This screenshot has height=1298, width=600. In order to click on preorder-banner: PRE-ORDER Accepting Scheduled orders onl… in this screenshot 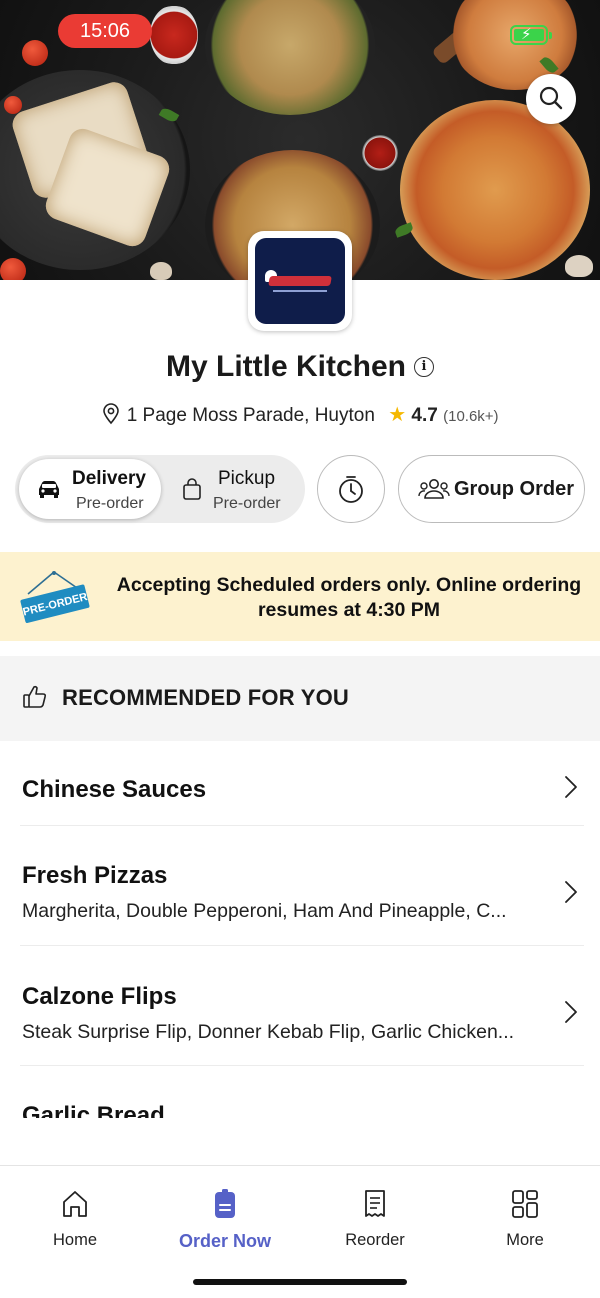, I will do `click(300, 596)`.